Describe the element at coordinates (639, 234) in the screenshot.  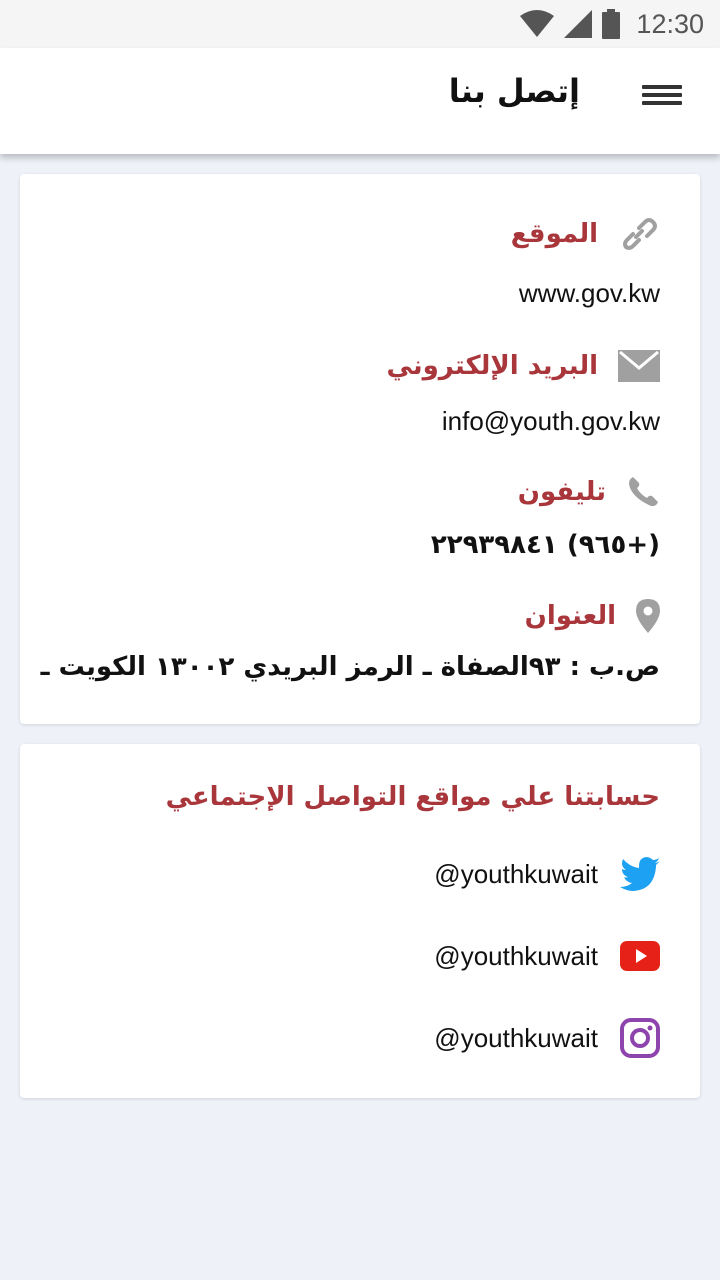
I see `link-icon` at that location.